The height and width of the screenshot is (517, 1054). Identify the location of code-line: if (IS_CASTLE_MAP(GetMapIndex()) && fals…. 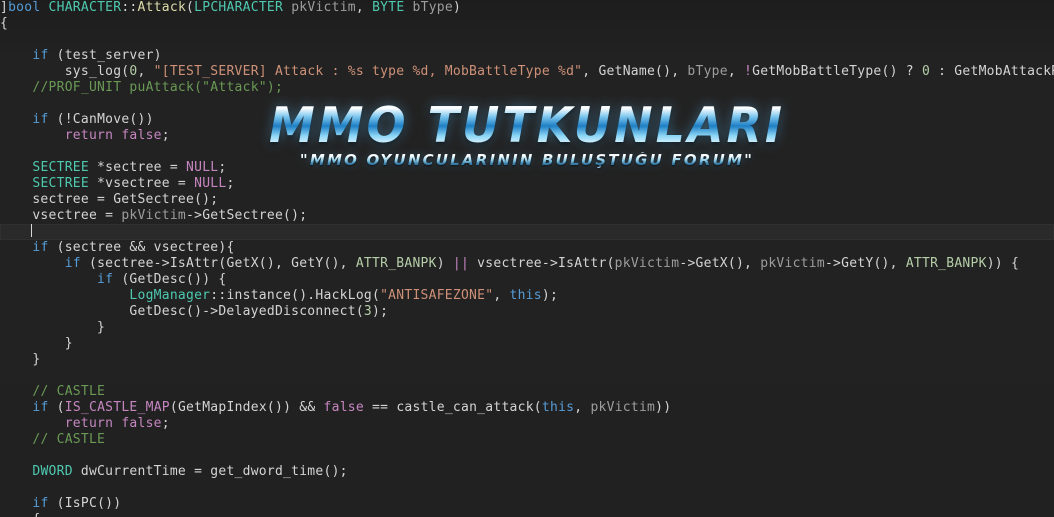
(527, 408).